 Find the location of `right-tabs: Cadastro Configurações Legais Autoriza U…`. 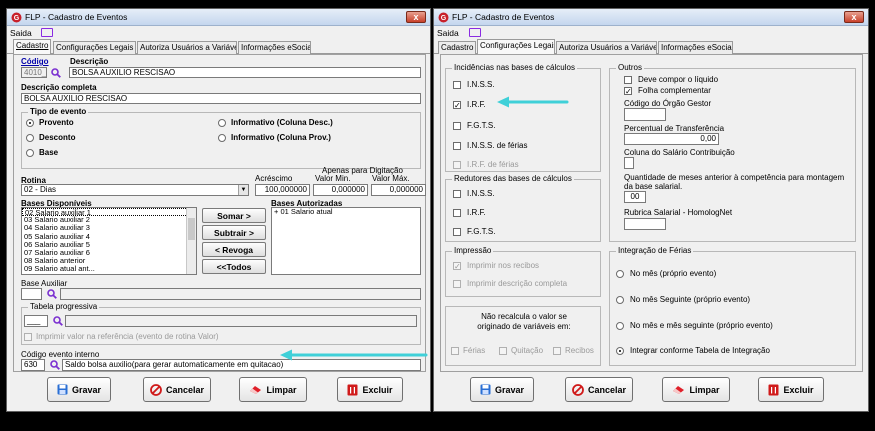

right-tabs: Cadastro Configurações Legais Autoriza U… is located at coordinates (651, 46).